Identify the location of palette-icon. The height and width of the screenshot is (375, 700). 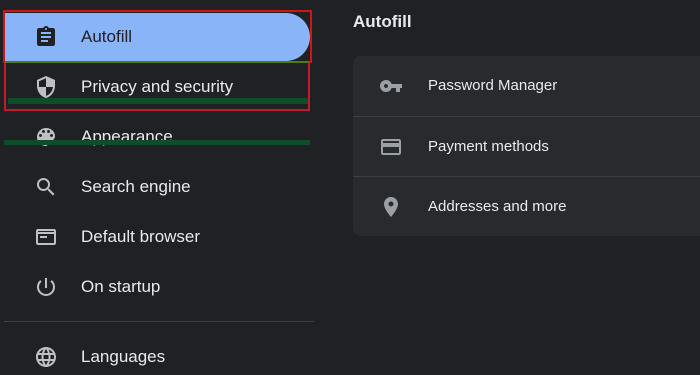
(46, 137).